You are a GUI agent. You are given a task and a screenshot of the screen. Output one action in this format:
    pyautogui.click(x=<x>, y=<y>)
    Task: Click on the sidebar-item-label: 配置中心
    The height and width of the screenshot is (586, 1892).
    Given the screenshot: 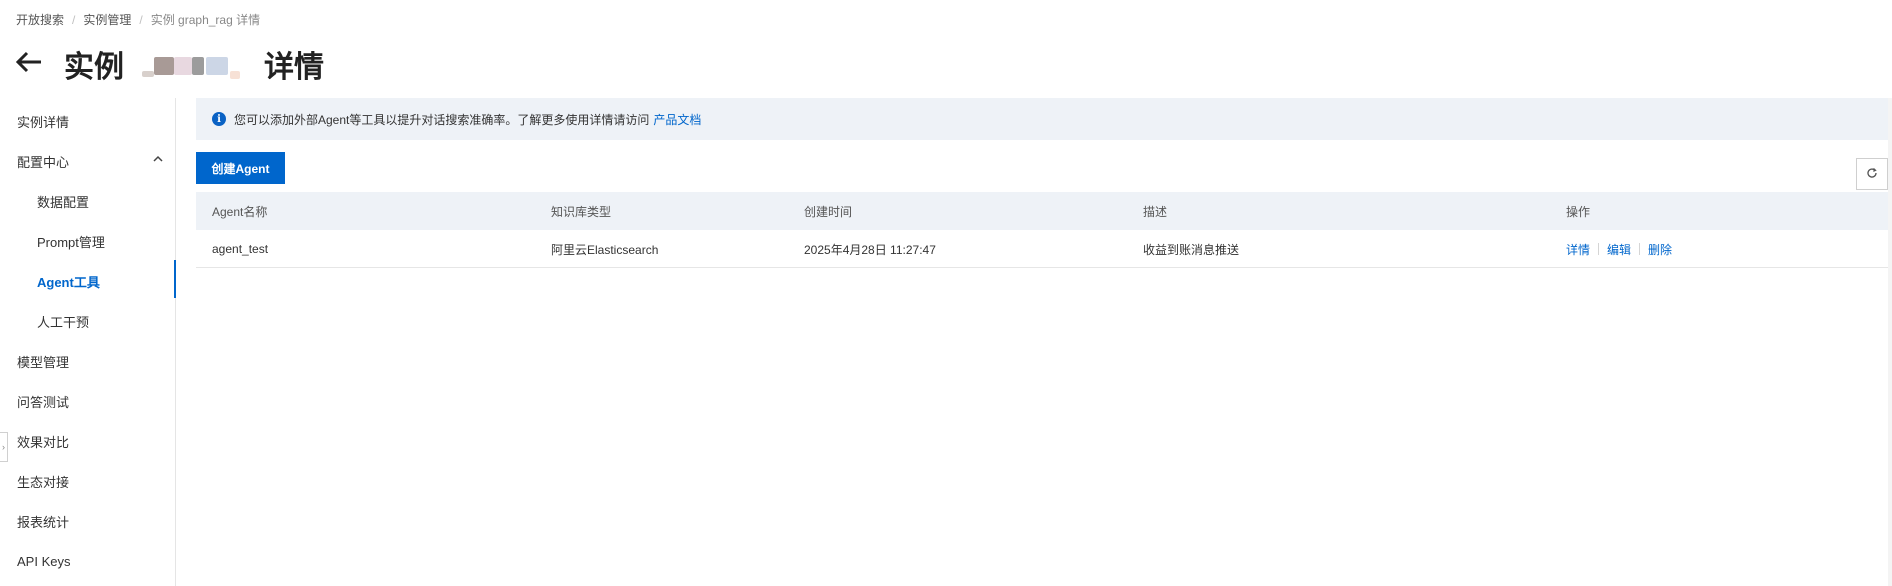 What is the action you would take?
    pyautogui.click(x=43, y=162)
    